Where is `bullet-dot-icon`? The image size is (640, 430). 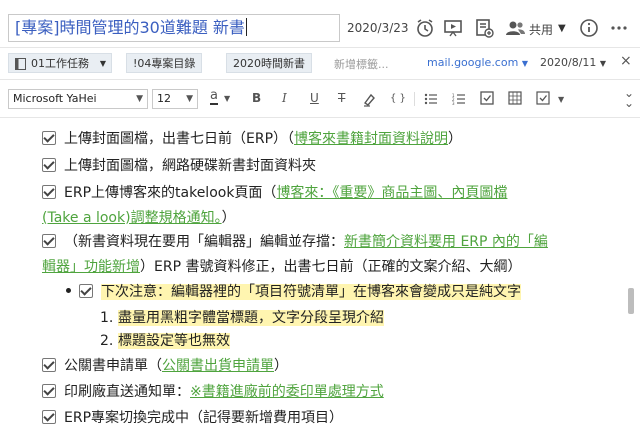
bullet-dot-icon is located at coordinates (68, 290).